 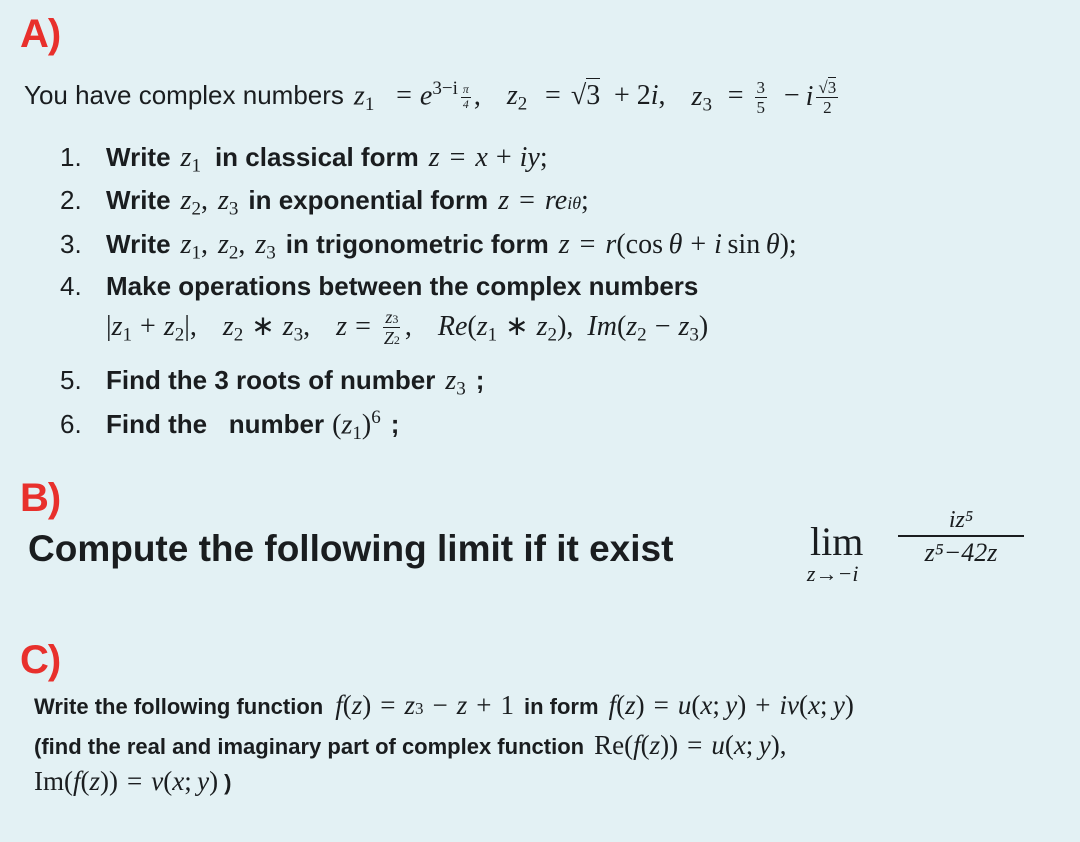 I want to click on task-6: 6. Find the number (z1)6;, so click(x=230, y=426).